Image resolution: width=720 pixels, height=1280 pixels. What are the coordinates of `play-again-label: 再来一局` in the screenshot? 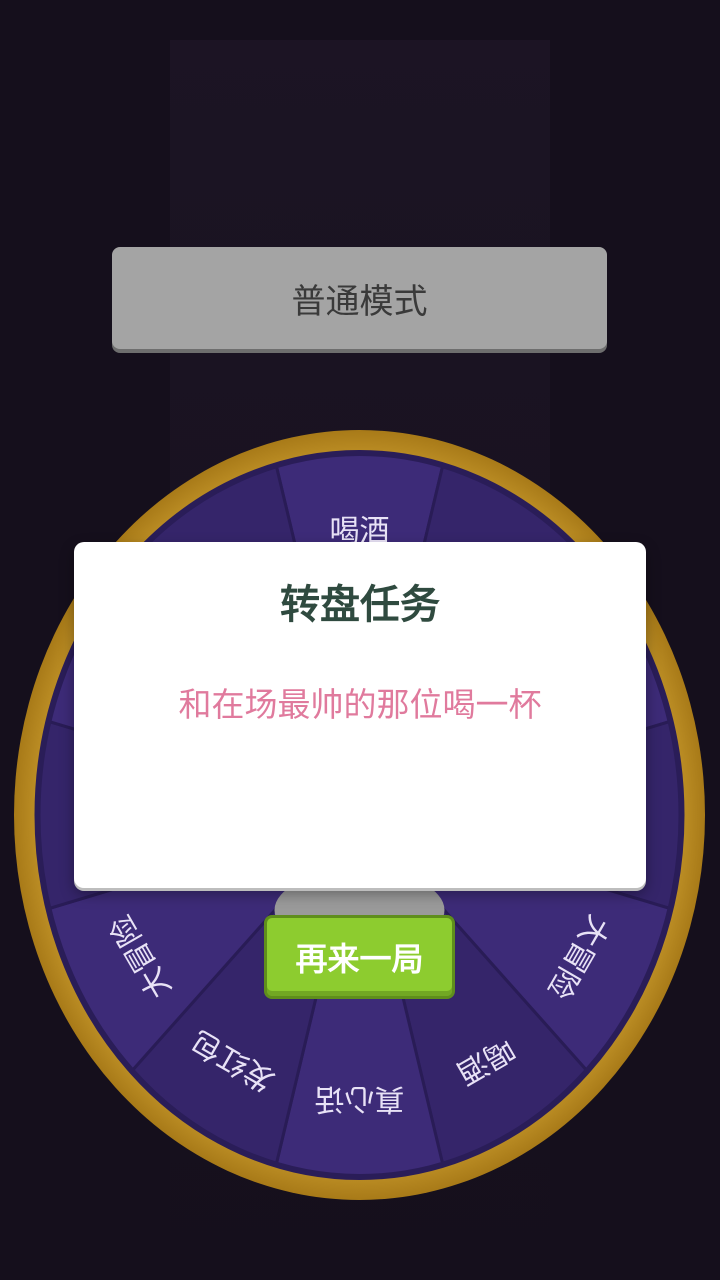 It's located at (359, 959).